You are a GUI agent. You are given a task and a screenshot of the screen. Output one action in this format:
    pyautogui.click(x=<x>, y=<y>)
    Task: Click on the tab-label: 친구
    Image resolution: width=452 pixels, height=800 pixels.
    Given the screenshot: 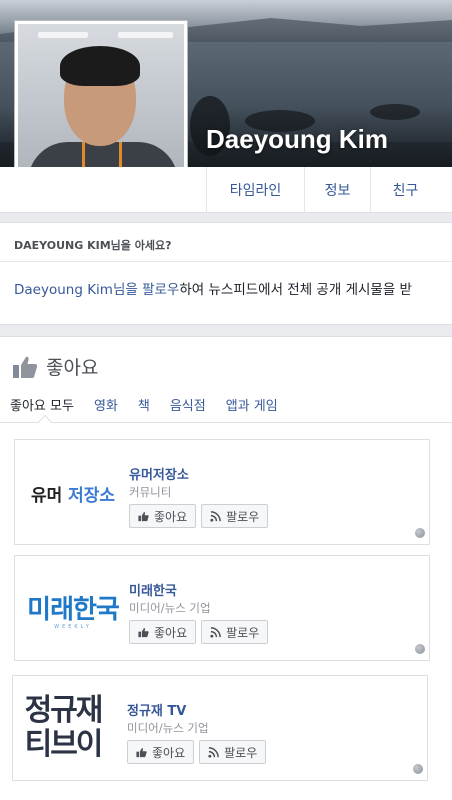 What is the action you would take?
    pyautogui.click(x=405, y=191)
    